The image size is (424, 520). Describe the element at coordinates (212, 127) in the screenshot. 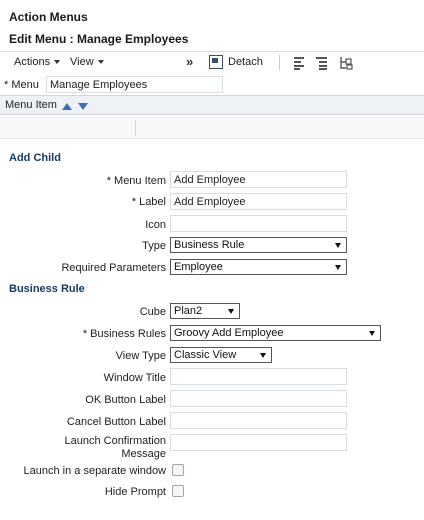

I see `table-row` at that location.